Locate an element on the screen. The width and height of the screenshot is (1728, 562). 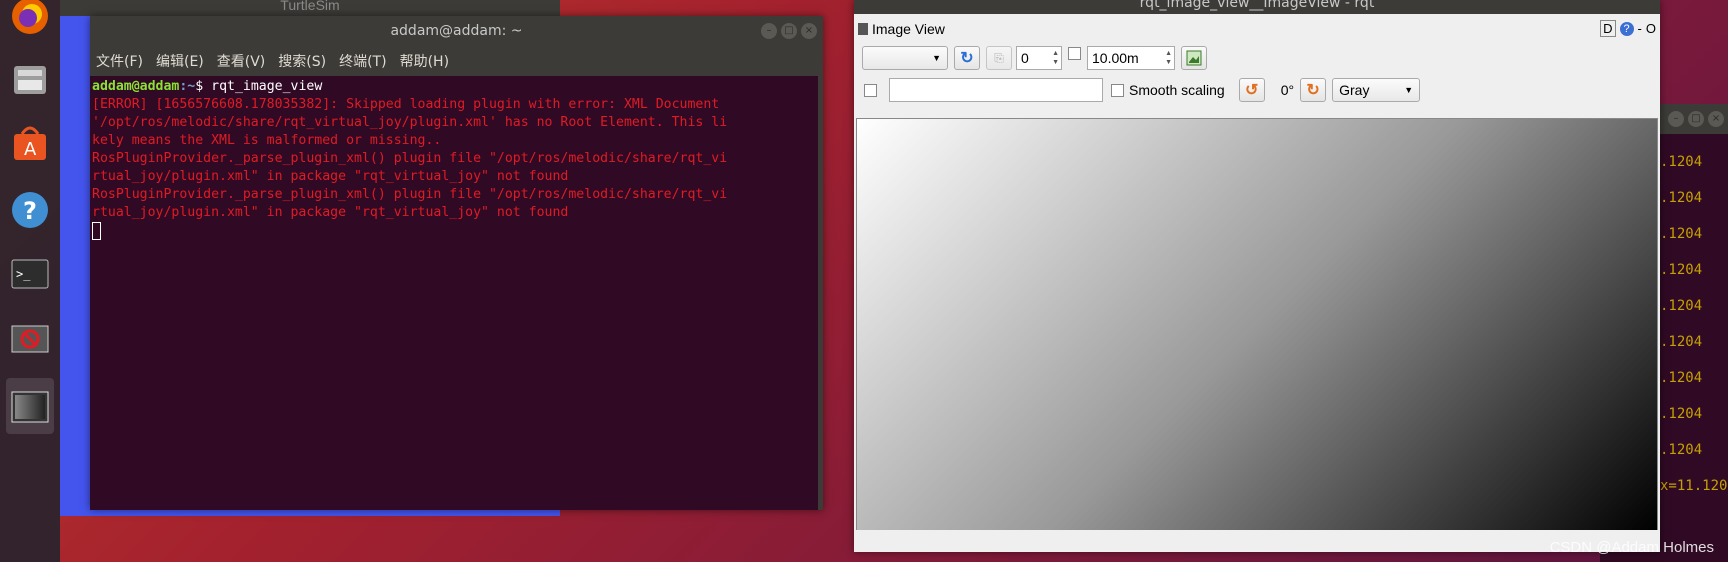
image-save-icon is located at coordinates (1194, 58).